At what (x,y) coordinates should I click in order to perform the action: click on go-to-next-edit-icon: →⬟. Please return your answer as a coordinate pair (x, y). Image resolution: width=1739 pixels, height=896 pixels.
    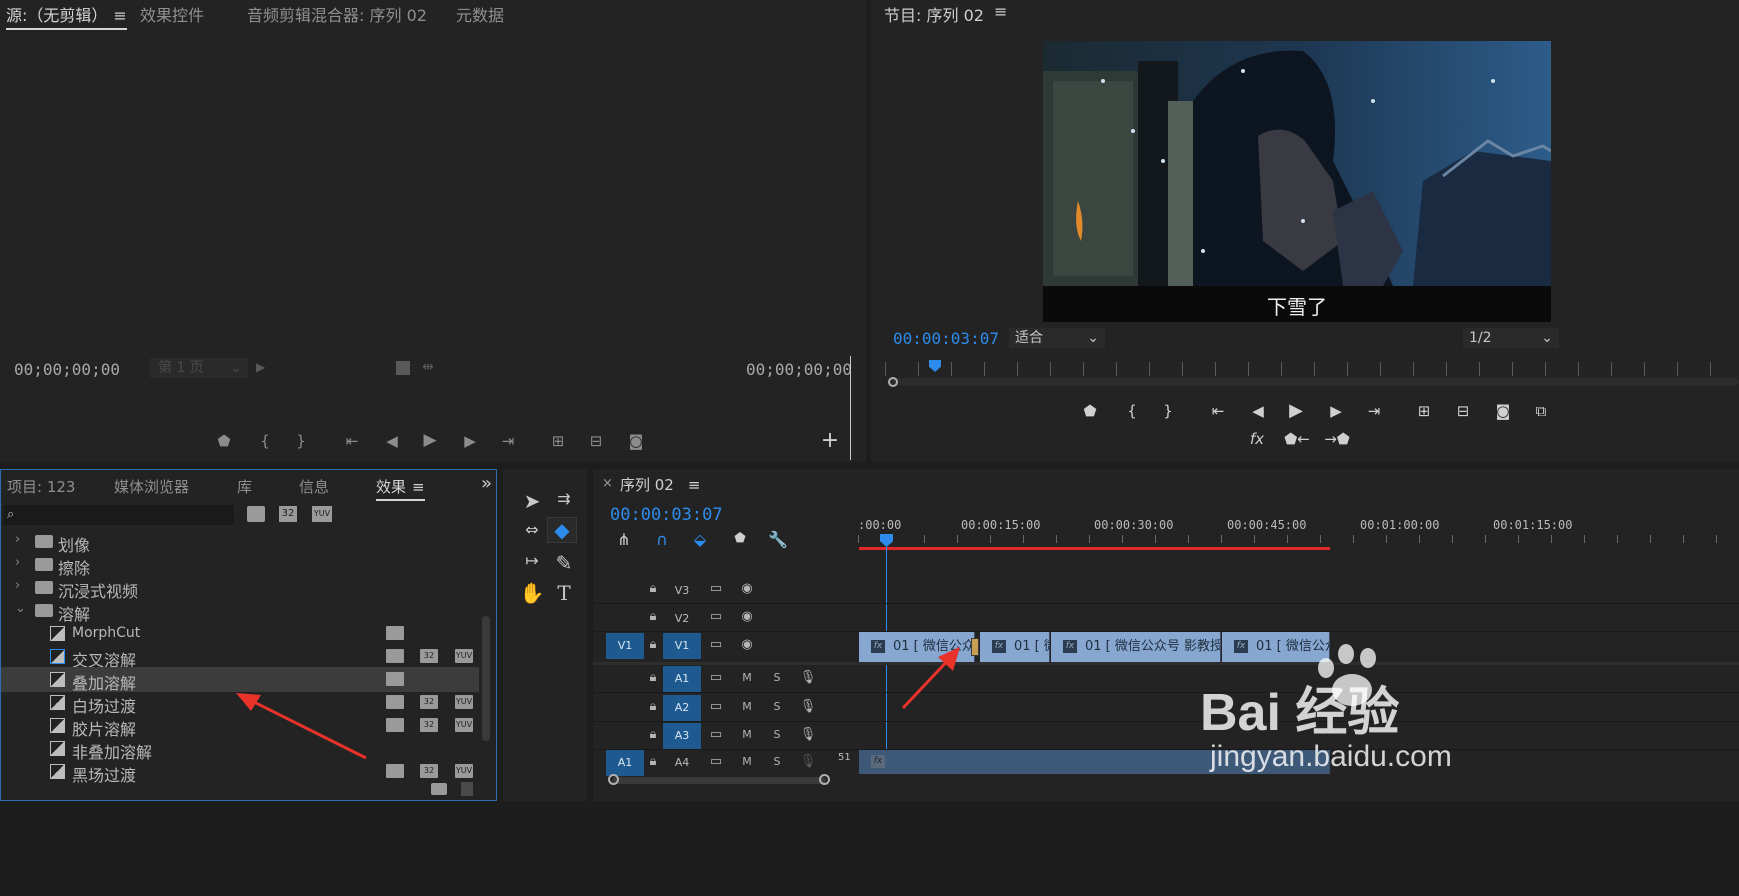
    Looking at the image, I should click on (1337, 439).